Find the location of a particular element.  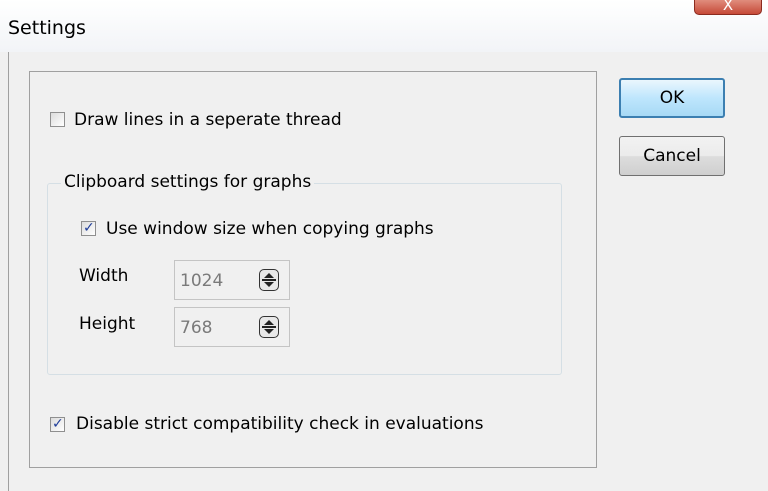

height-field: 768 is located at coordinates (232, 327).